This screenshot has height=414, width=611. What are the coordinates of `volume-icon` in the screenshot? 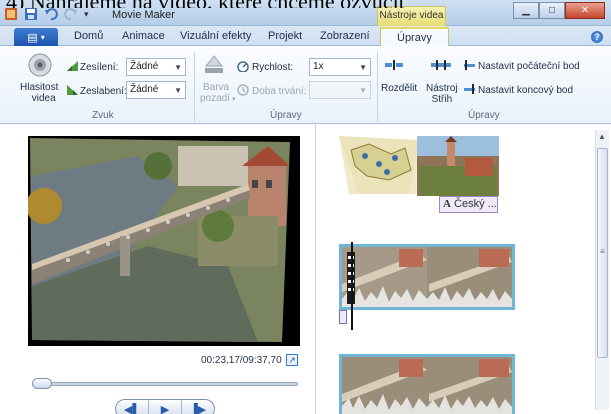 It's located at (40, 65).